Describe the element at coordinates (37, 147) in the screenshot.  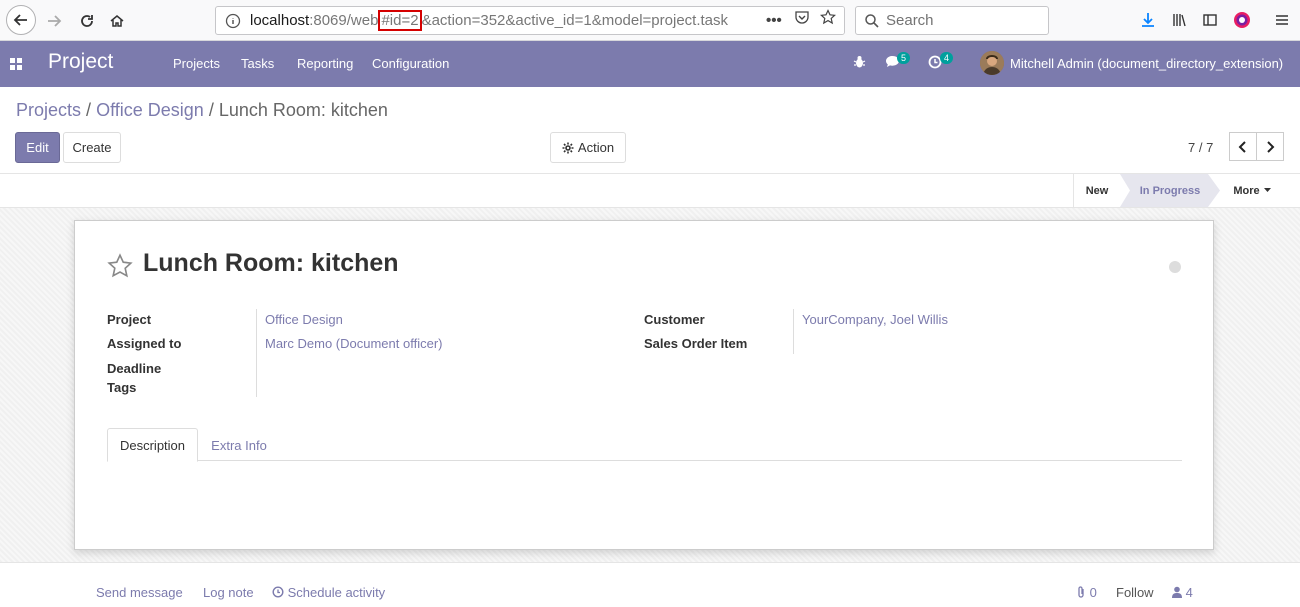
I see `edit-button: Edit` at that location.